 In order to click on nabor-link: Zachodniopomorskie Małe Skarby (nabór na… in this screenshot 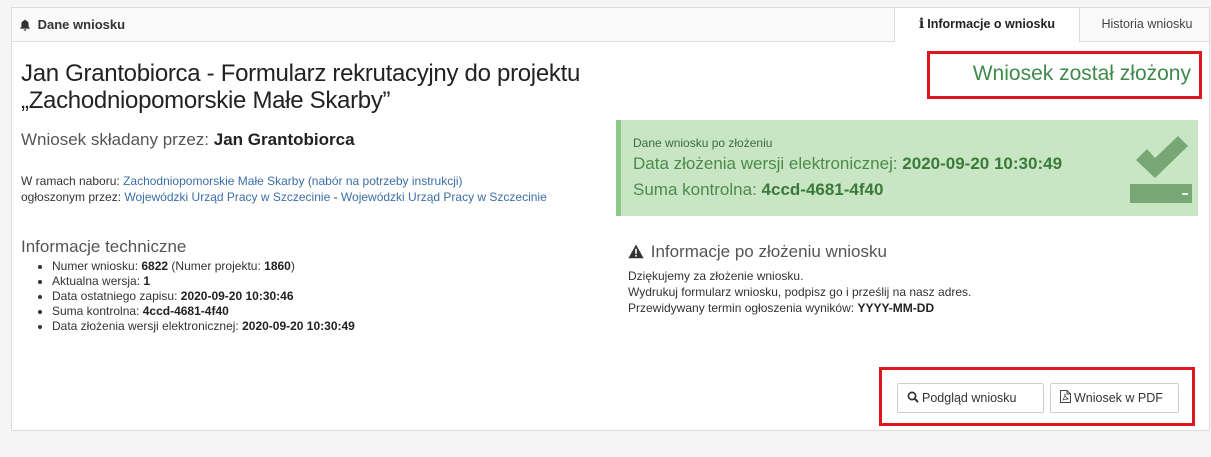, I will do `click(293, 181)`.